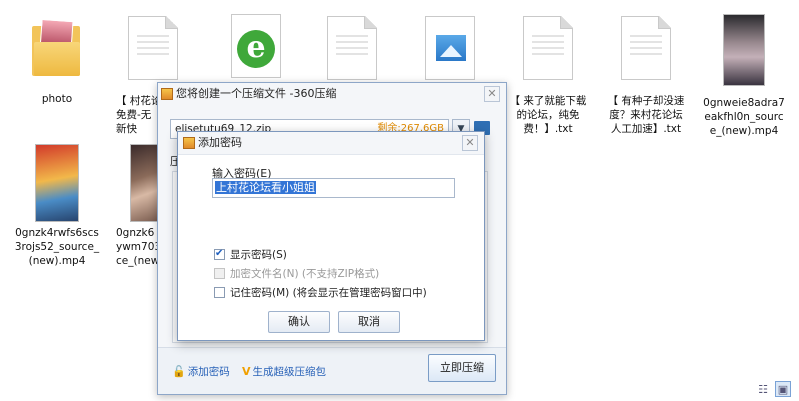 This screenshot has height=401, width=799. I want to click on item-label: 【 来了就能下载 的论坛，纯免 费！】.txt, so click(548, 115).